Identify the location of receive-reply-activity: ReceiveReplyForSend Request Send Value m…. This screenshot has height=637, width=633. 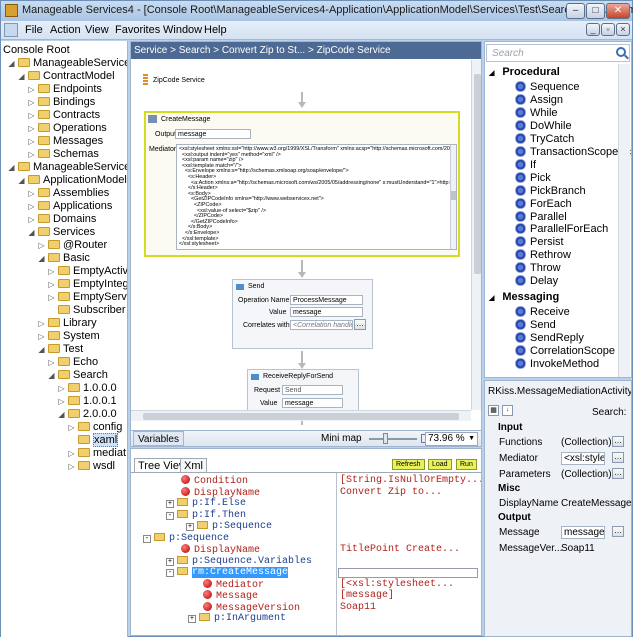
(303, 391).